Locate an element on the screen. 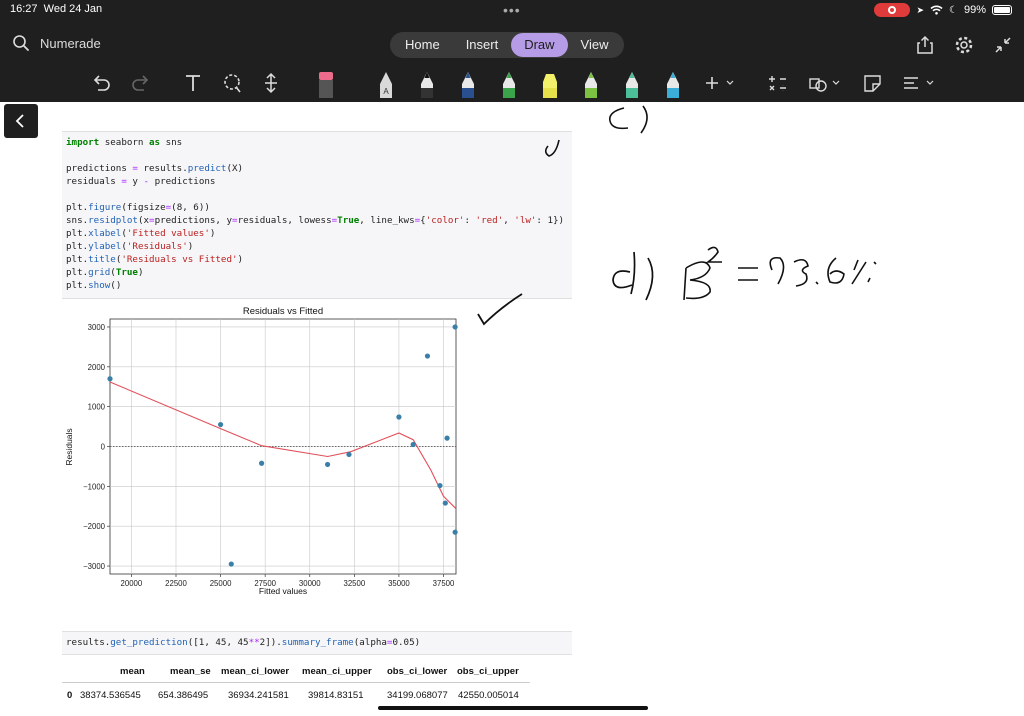 This screenshot has height=716, width=1024. row-index: 0 is located at coordinates (70, 695).